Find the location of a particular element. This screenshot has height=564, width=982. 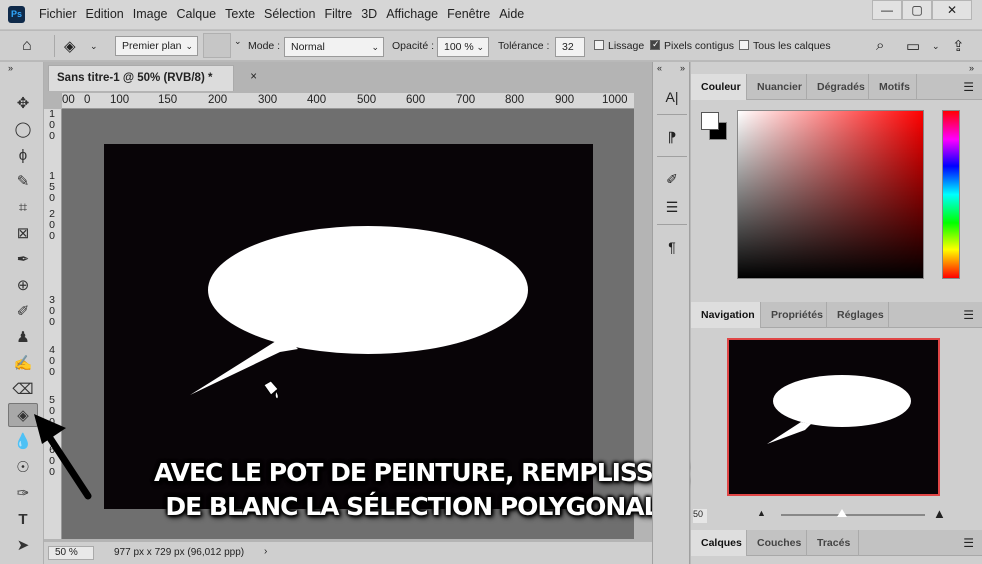

ruler-label: 3 0 0 is located at coordinates (52, 311).